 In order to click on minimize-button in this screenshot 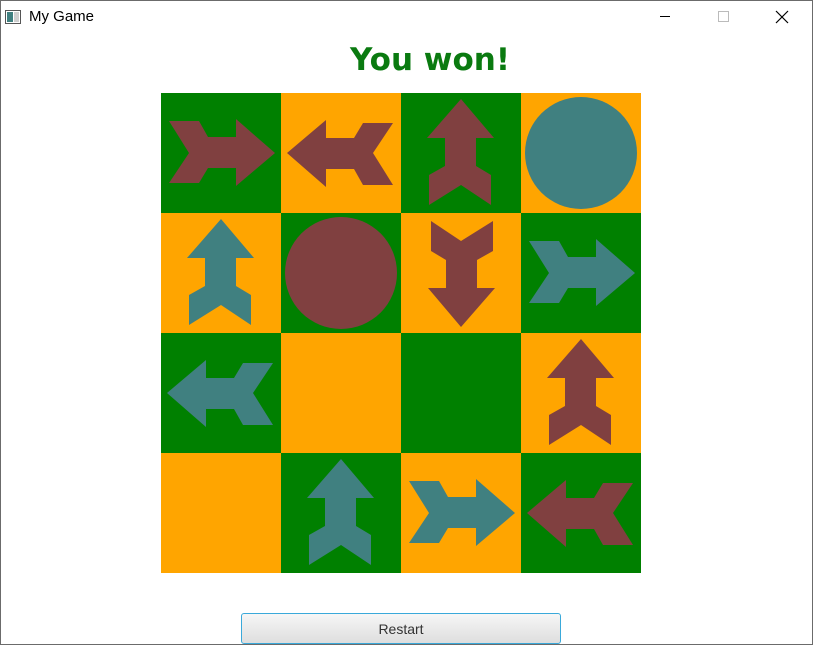, I will do `click(665, 16)`.